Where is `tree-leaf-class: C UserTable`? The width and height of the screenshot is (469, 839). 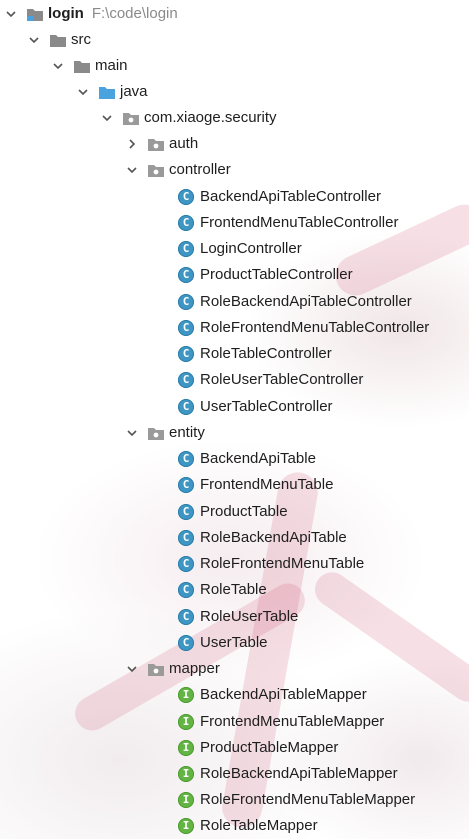 tree-leaf-class: C UserTable is located at coordinates (234, 643).